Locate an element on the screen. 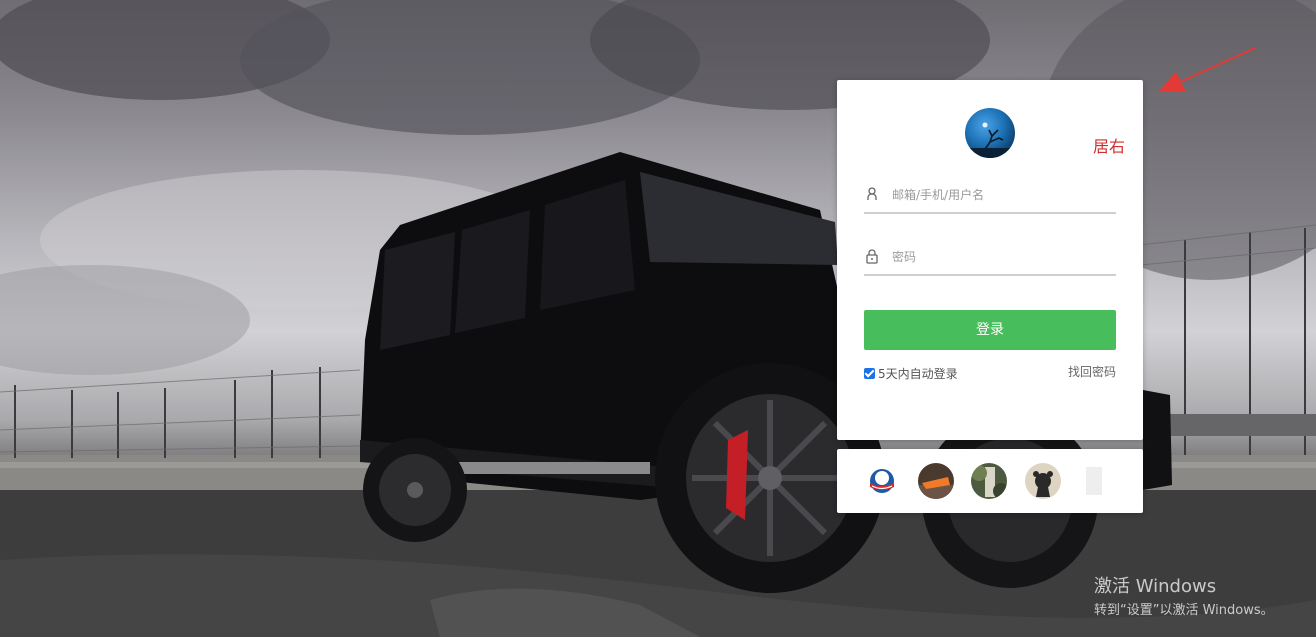 Image resolution: width=1316 pixels, height=637 pixels. username-input is located at coordinates (1002, 195).